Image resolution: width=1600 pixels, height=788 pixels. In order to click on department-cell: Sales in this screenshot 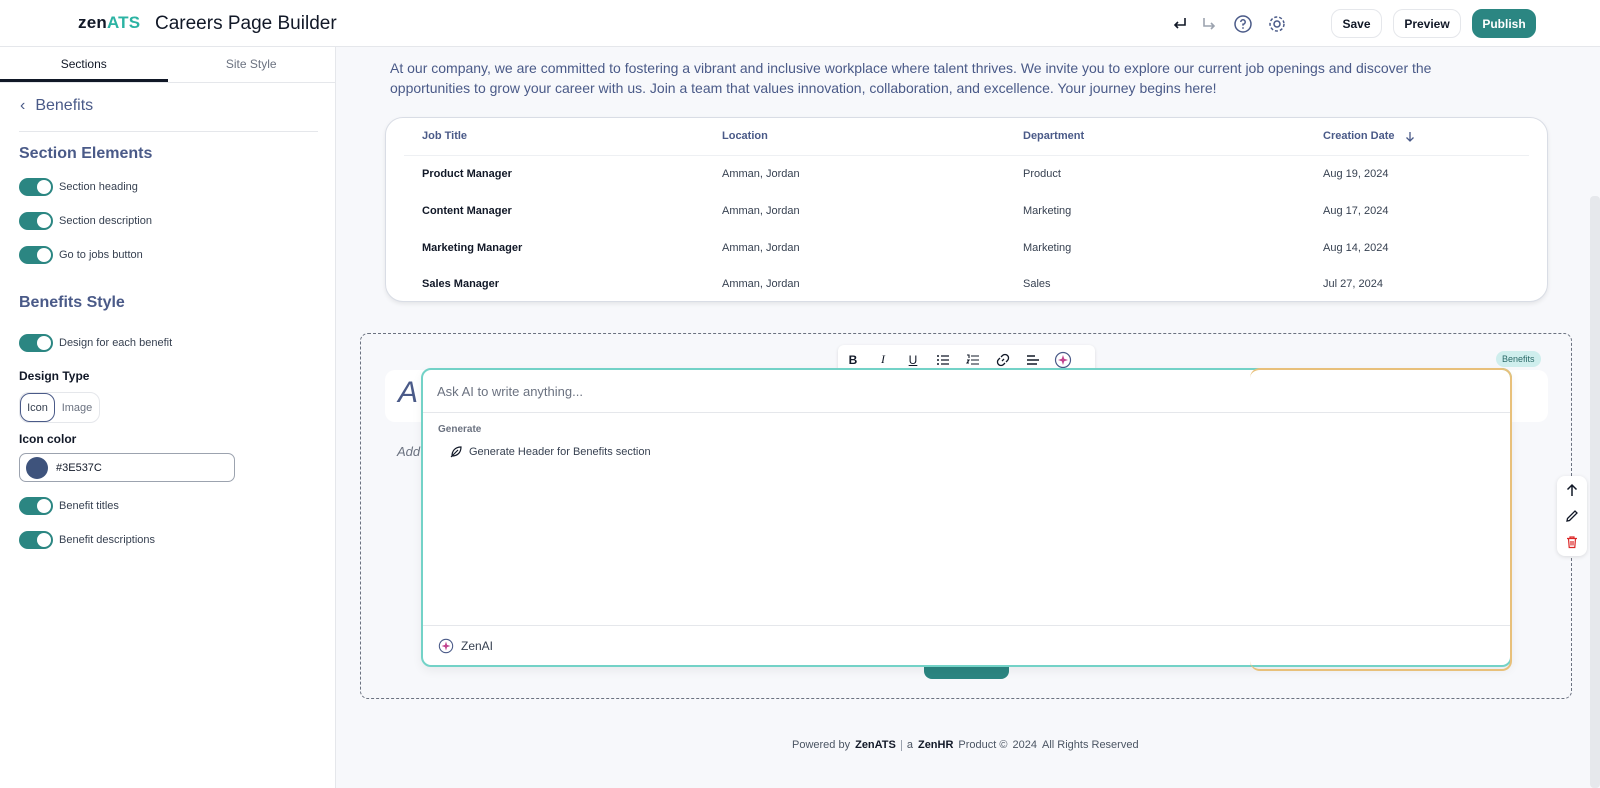, I will do `click(1037, 284)`.